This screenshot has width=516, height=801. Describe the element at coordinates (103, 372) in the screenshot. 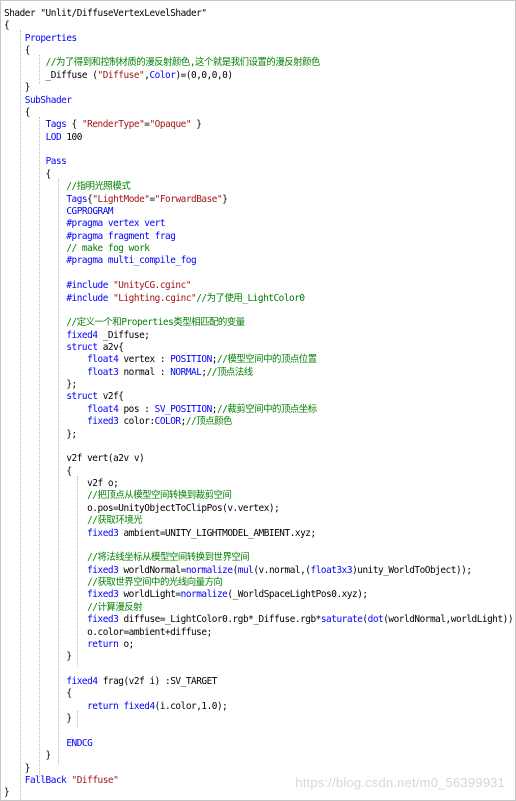

I see `code-token: float3` at that location.